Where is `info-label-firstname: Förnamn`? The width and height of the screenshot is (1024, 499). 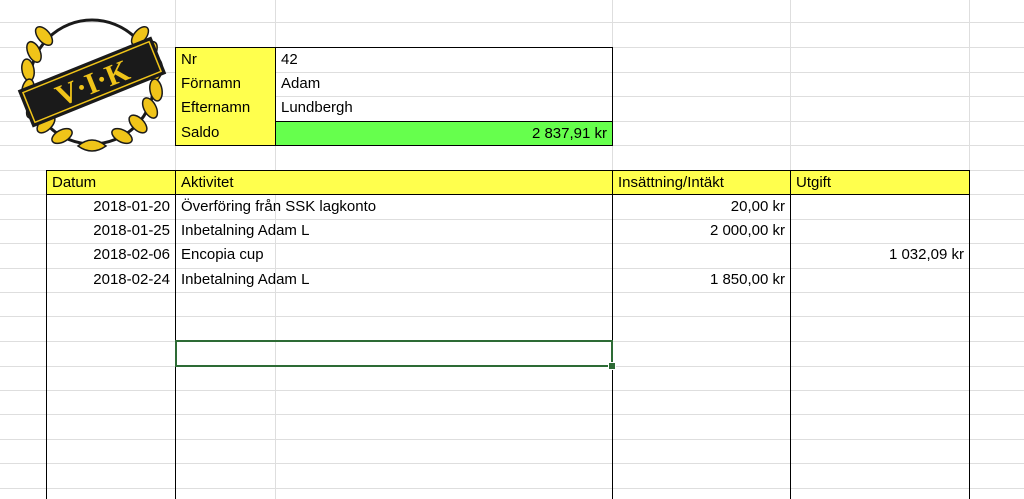 info-label-firstname: Förnamn is located at coordinates (225, 84).